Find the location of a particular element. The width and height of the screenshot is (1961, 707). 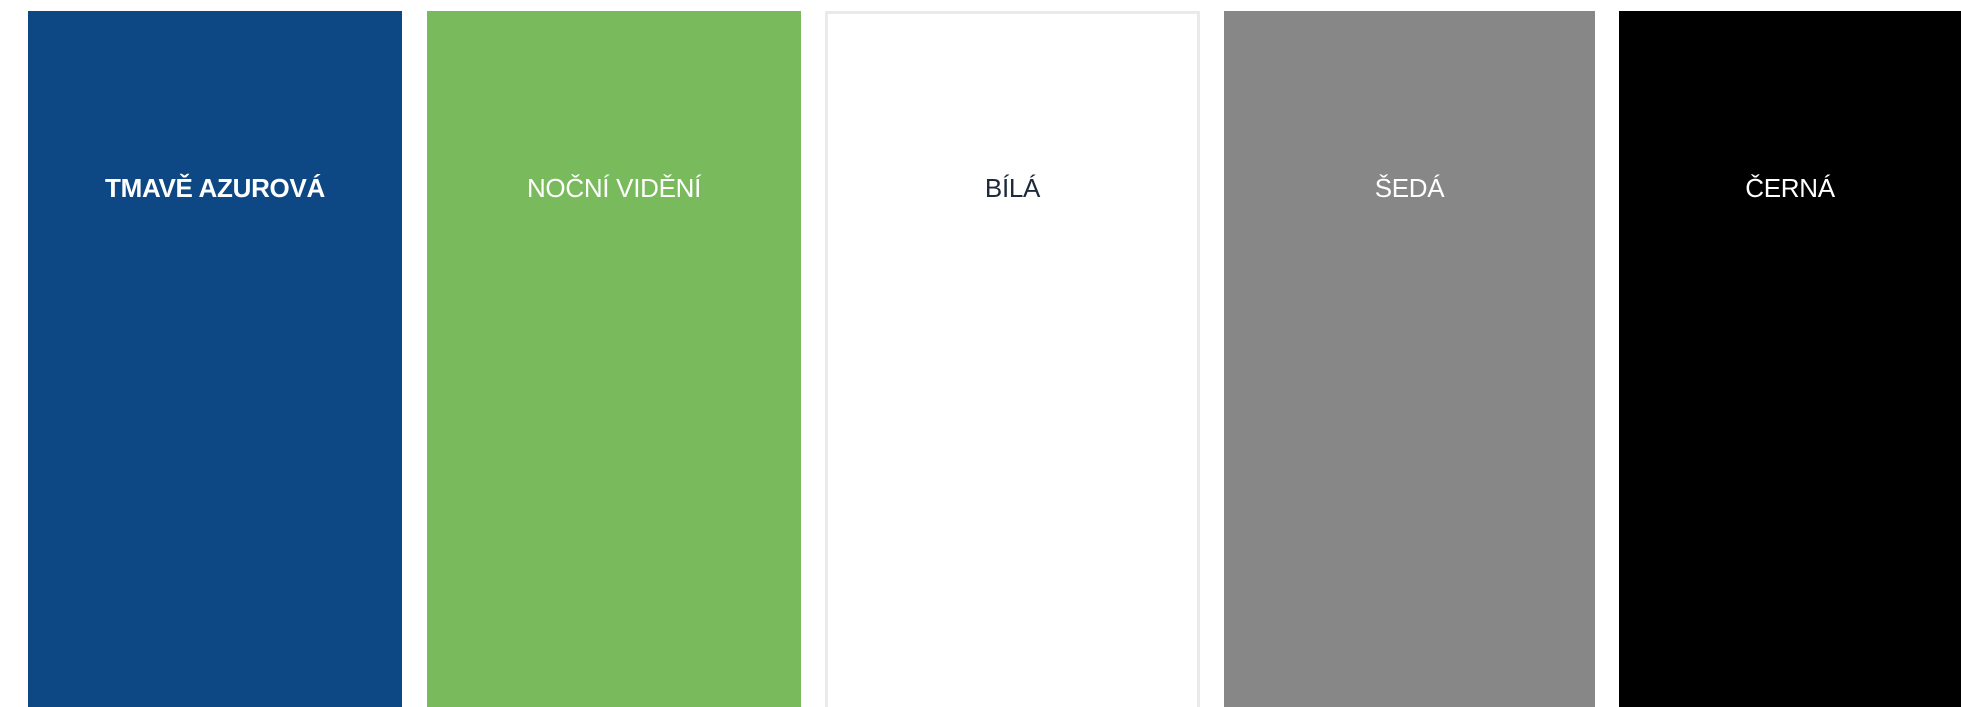

swatch-label: ŠEDÁ is located at coordinates (1409, 188).